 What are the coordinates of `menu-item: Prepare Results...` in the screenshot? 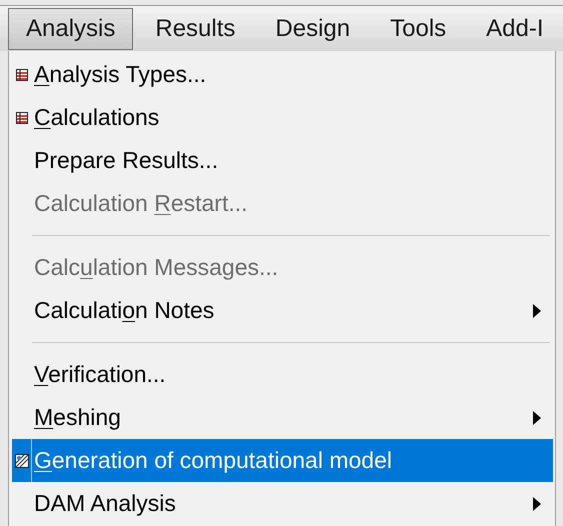 It's located at (282, 160).